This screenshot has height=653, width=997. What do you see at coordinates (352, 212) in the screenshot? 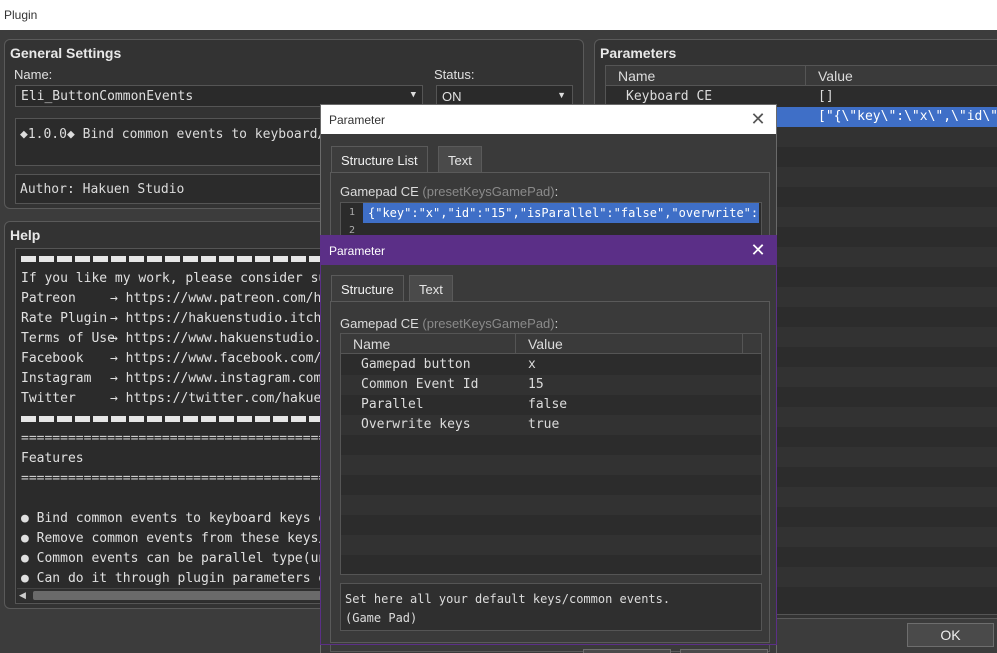
I see `line-number: 1` at bounding box center [352, 212].